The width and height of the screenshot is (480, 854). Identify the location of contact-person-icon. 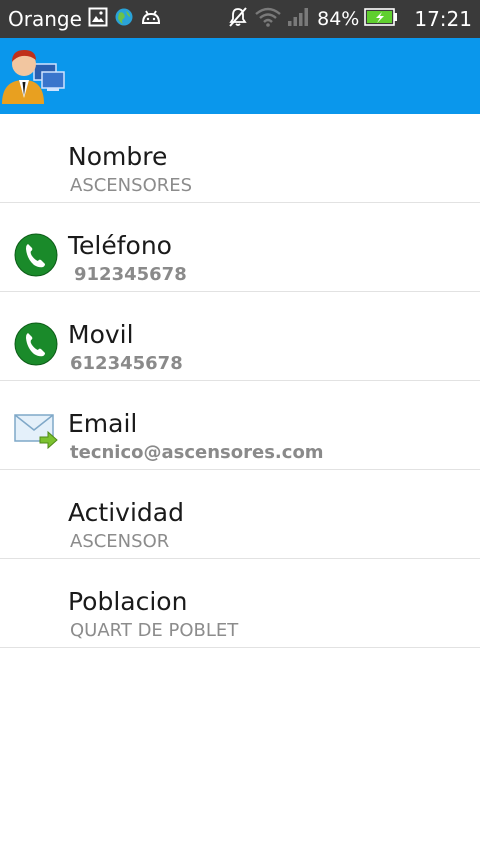
(34, 74).